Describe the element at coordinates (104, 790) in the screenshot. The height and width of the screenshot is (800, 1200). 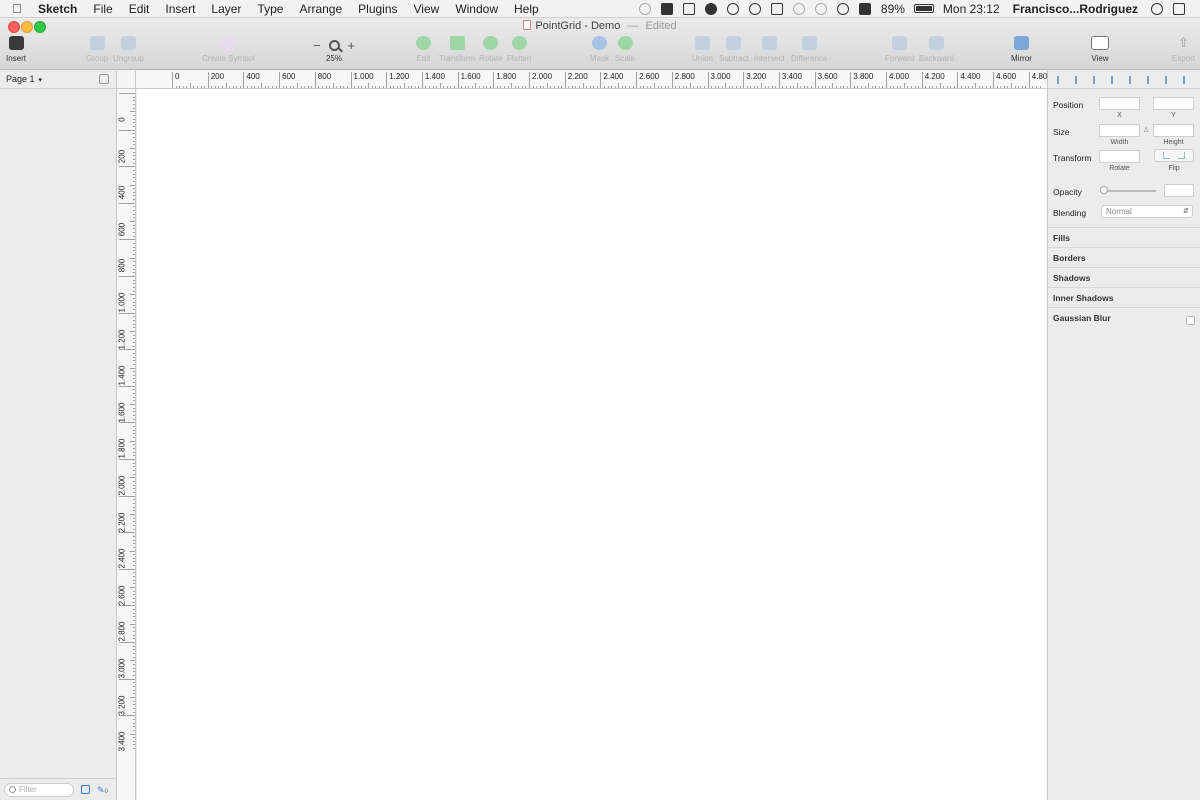
I see `pencil-filter-icon: ✎0` at that location.